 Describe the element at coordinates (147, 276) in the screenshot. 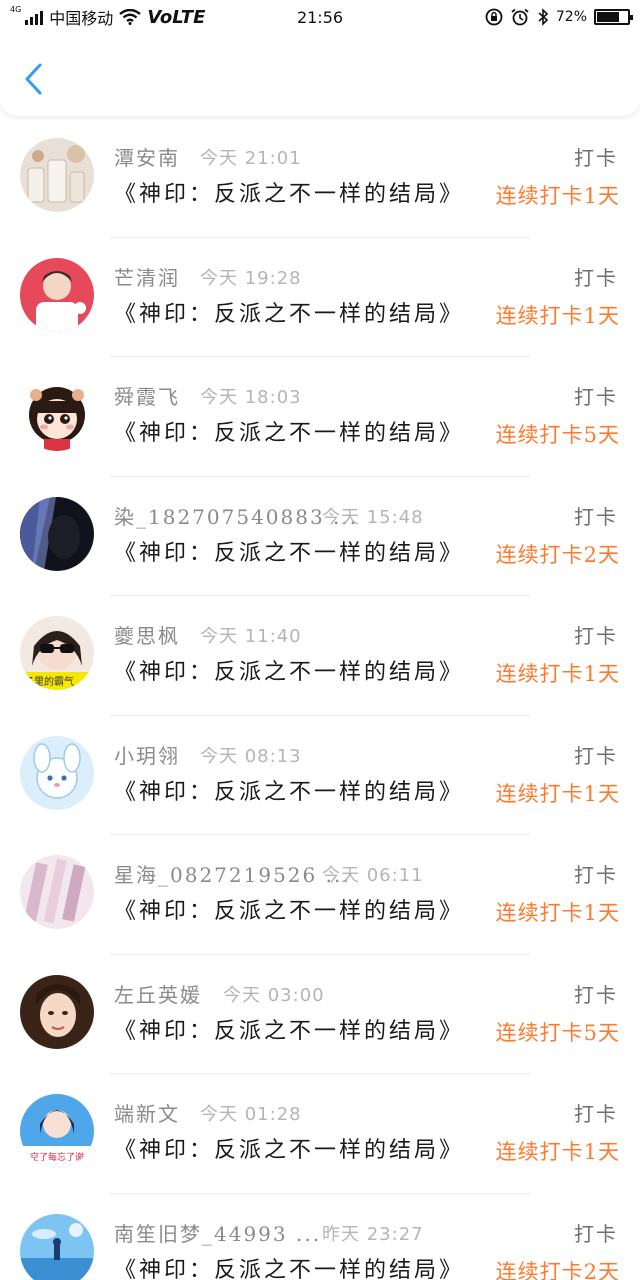

I see `user-name: 芒清润` at that location.